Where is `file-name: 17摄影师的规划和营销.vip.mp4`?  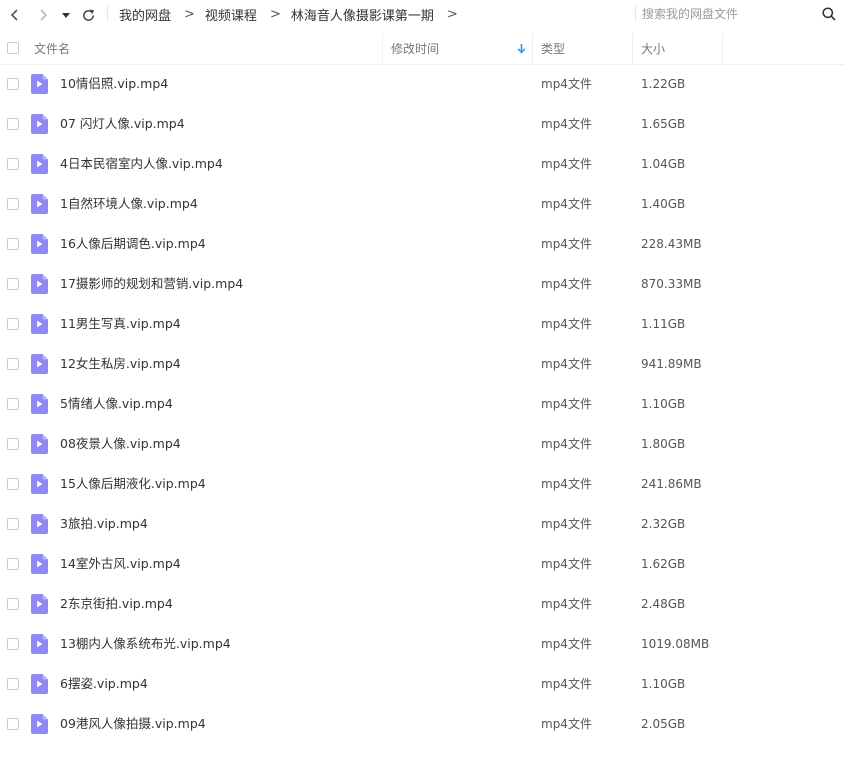 file-name: 17摄影师的规划和营销.vip.mp4 is located at coordinates (151, 284).